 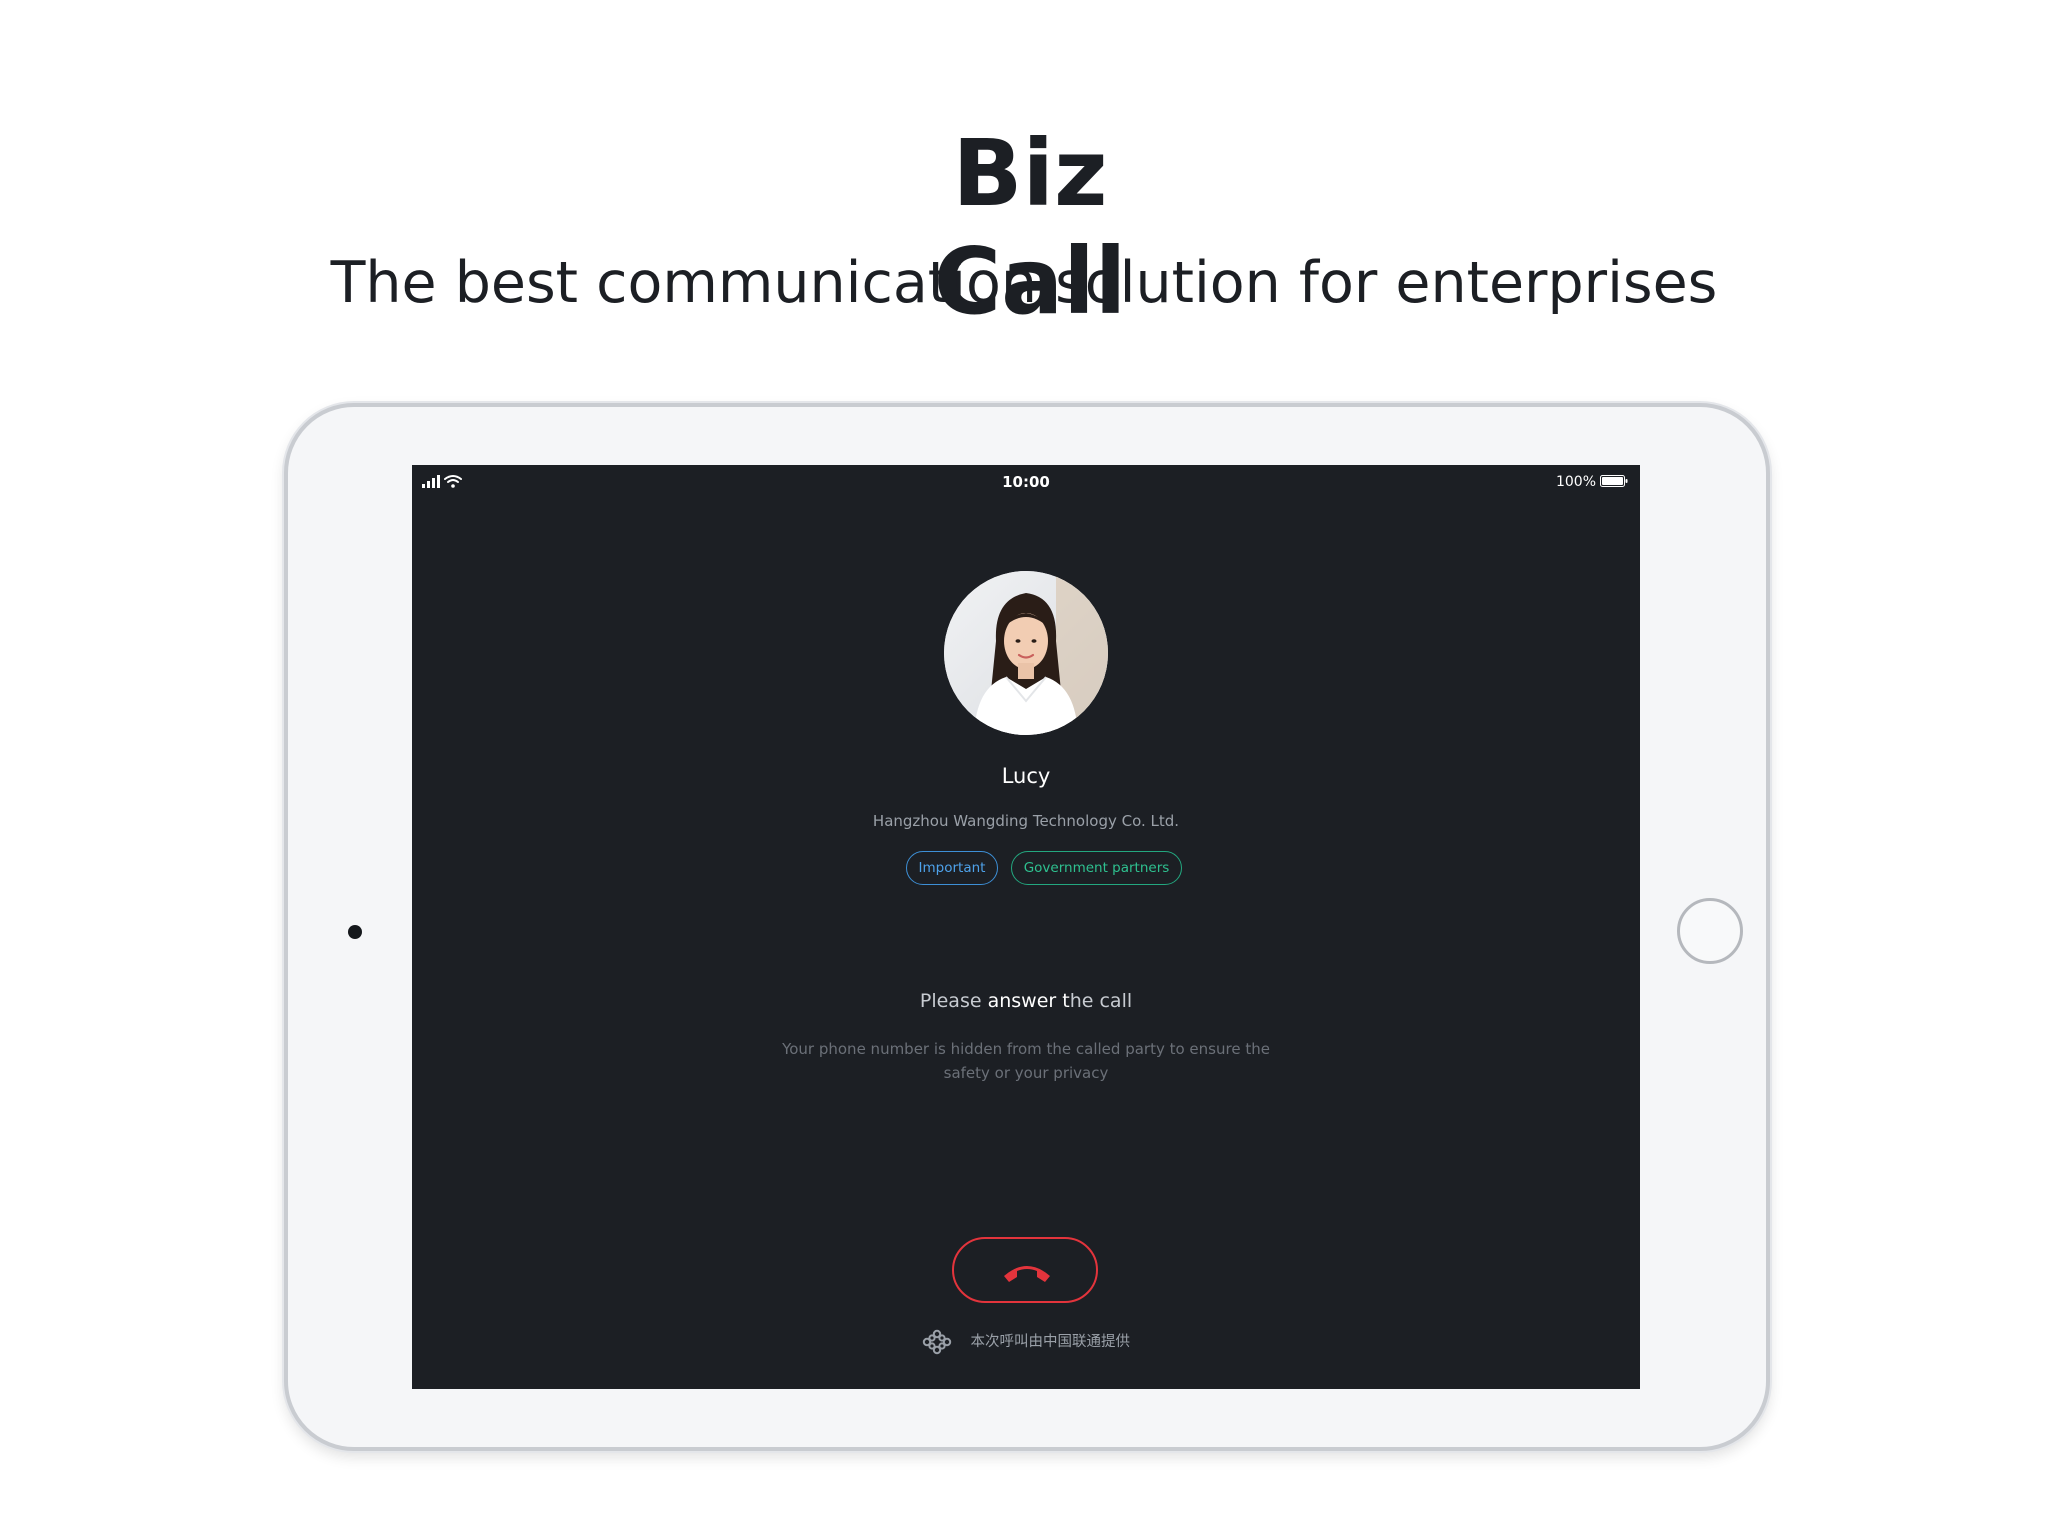 I want to click on battery-percentage: 100%, so click(x=1575, y=482).